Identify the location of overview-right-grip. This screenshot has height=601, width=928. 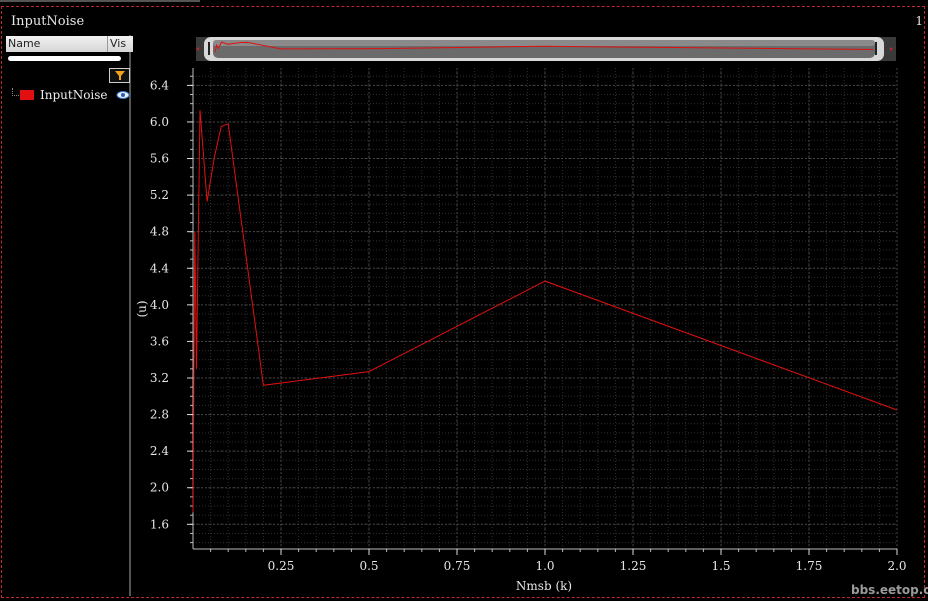
(876, 48).